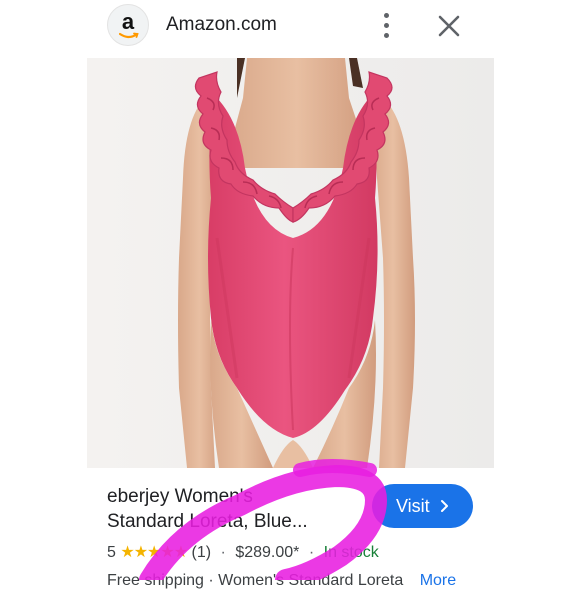 This screenshot has width=580, height=592. I want to click on amazon-logo-icon: a, so click(128, 25).